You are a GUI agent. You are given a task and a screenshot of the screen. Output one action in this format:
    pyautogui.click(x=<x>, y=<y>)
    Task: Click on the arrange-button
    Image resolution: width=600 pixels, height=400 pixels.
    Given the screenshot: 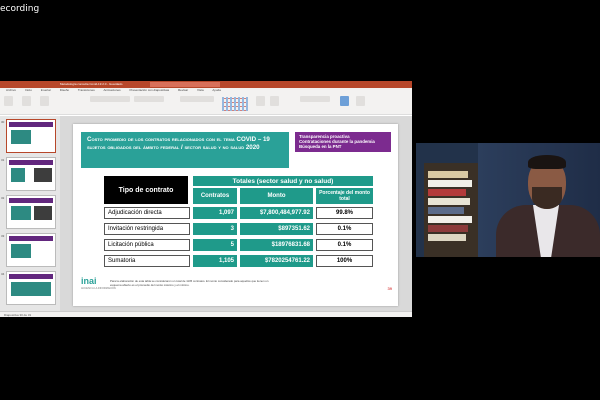 What is the action you would take?
    pyautogui.click(x=260, y=101)
    